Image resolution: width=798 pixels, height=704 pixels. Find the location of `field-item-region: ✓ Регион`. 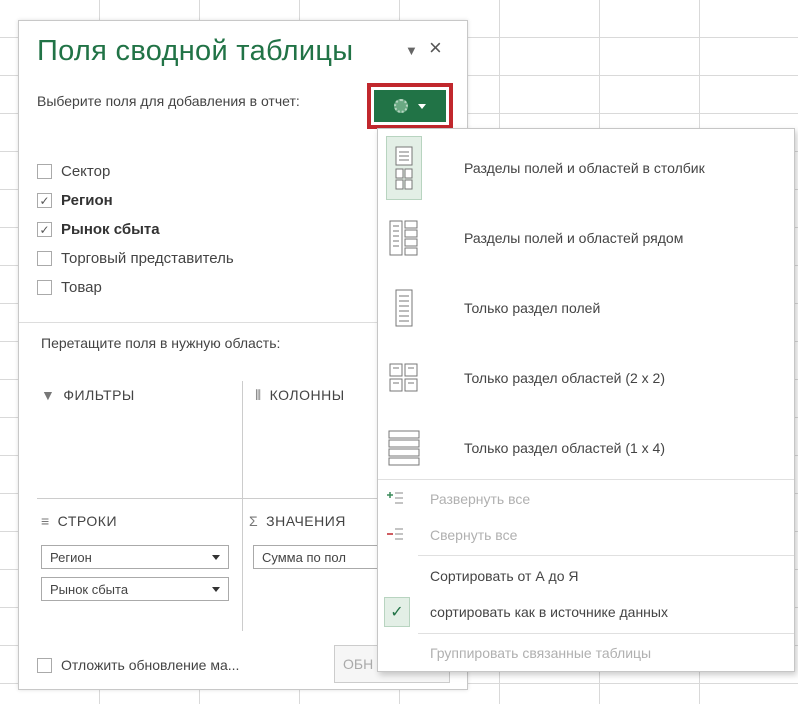

field-item-region: ✓ Регион is located at coordinates (135, 200).